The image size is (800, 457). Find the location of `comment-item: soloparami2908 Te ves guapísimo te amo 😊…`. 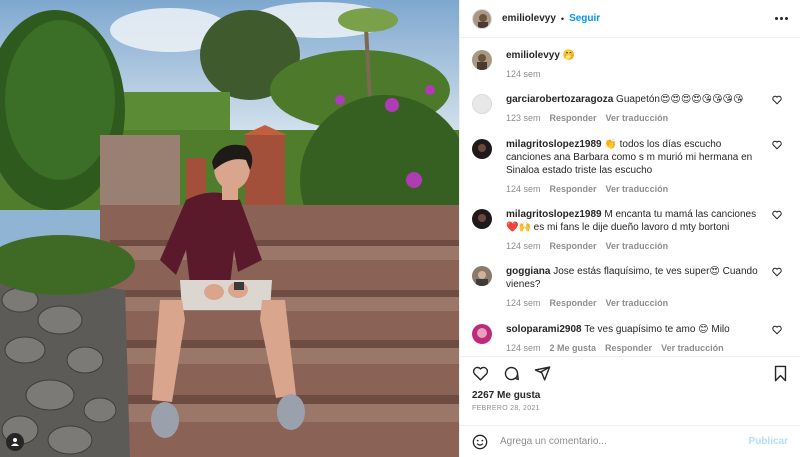

comment-item: soloparami2908 Te ves guapísimo te amo 😊… is located at coordinates (630, 338).